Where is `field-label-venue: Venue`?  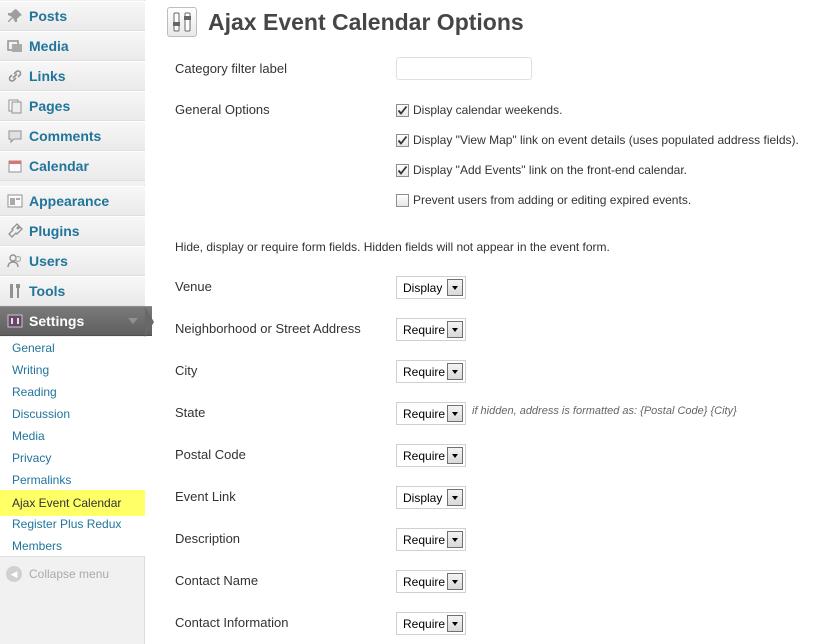
field-label-venue: Venue is located at coordinates (193, 286).